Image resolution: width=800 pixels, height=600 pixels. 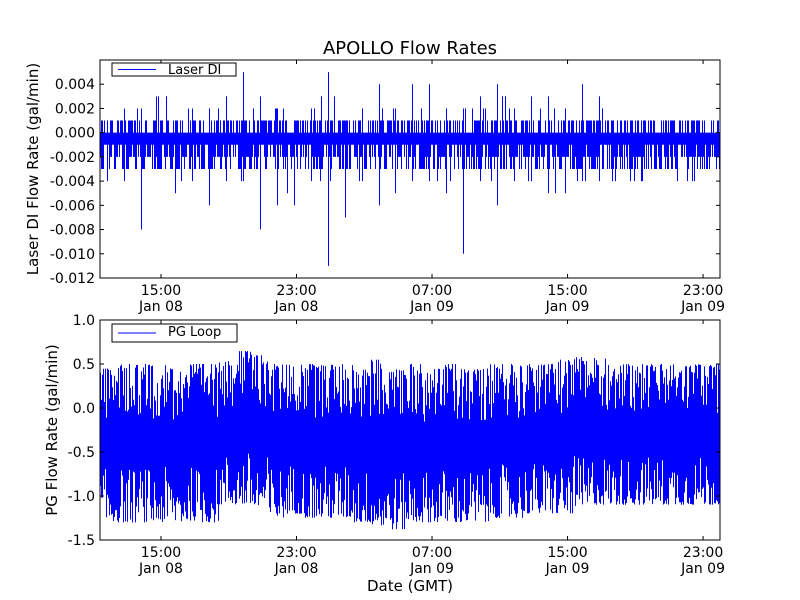 I want to click on chart-title: APOLLO Flow Rates, so click(x=410, y=48).